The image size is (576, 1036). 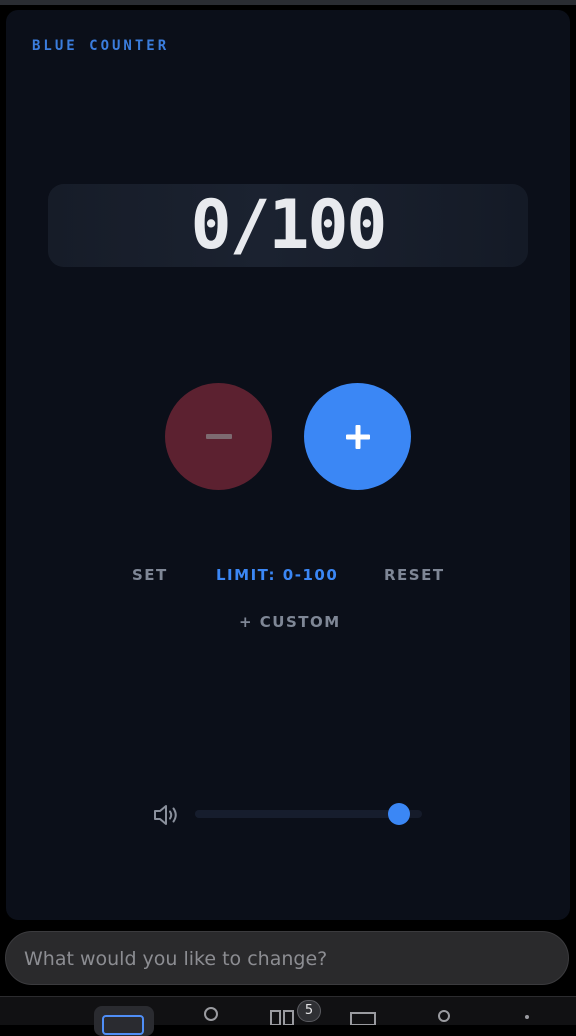 I want to click on prompt-input, so click(x=284, y=959).